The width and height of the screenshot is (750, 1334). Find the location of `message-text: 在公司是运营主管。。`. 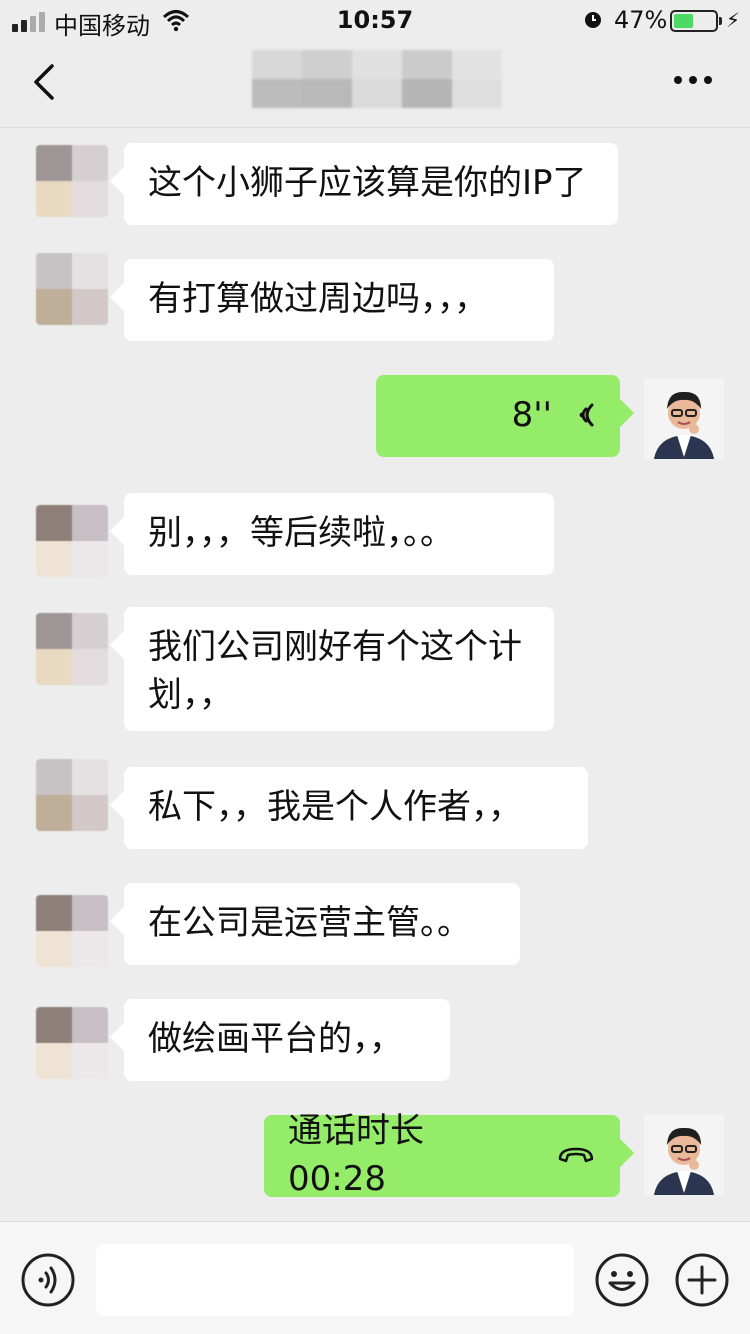

message-text: 在公司是运营主管。。 is located at coordinates (309, 923).